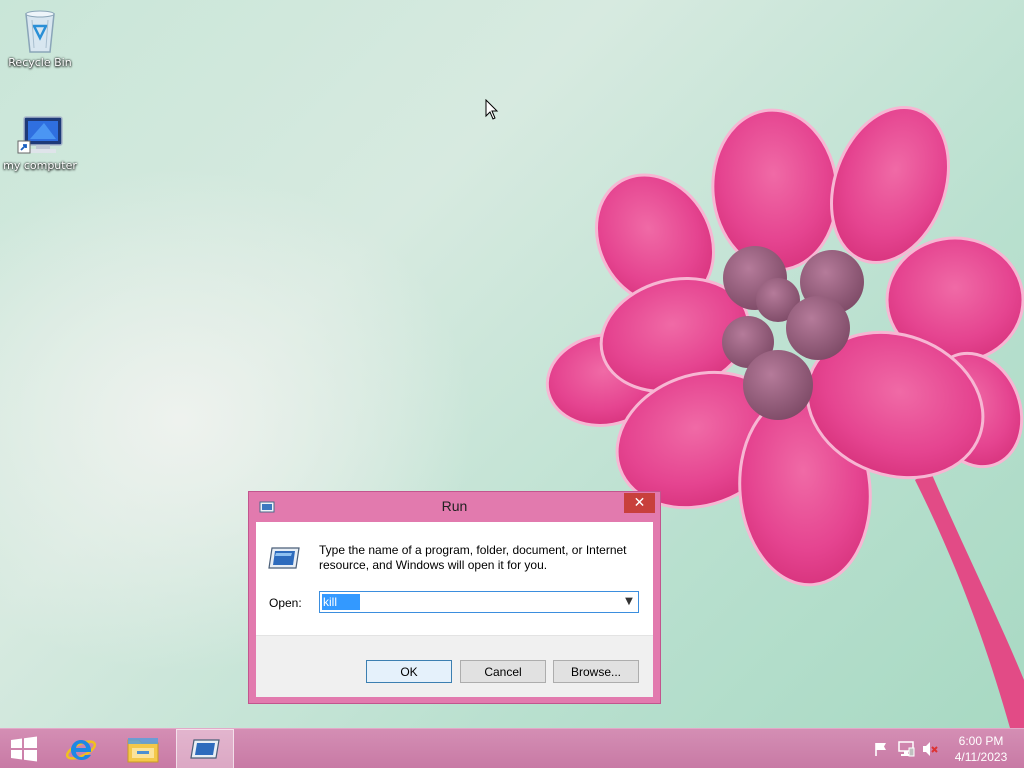 The image size is (1024, 769). Describe the element at coordinates (40, 62) in the screenshot. I see `desktop-icon-label: Recycle Bin` at that location.